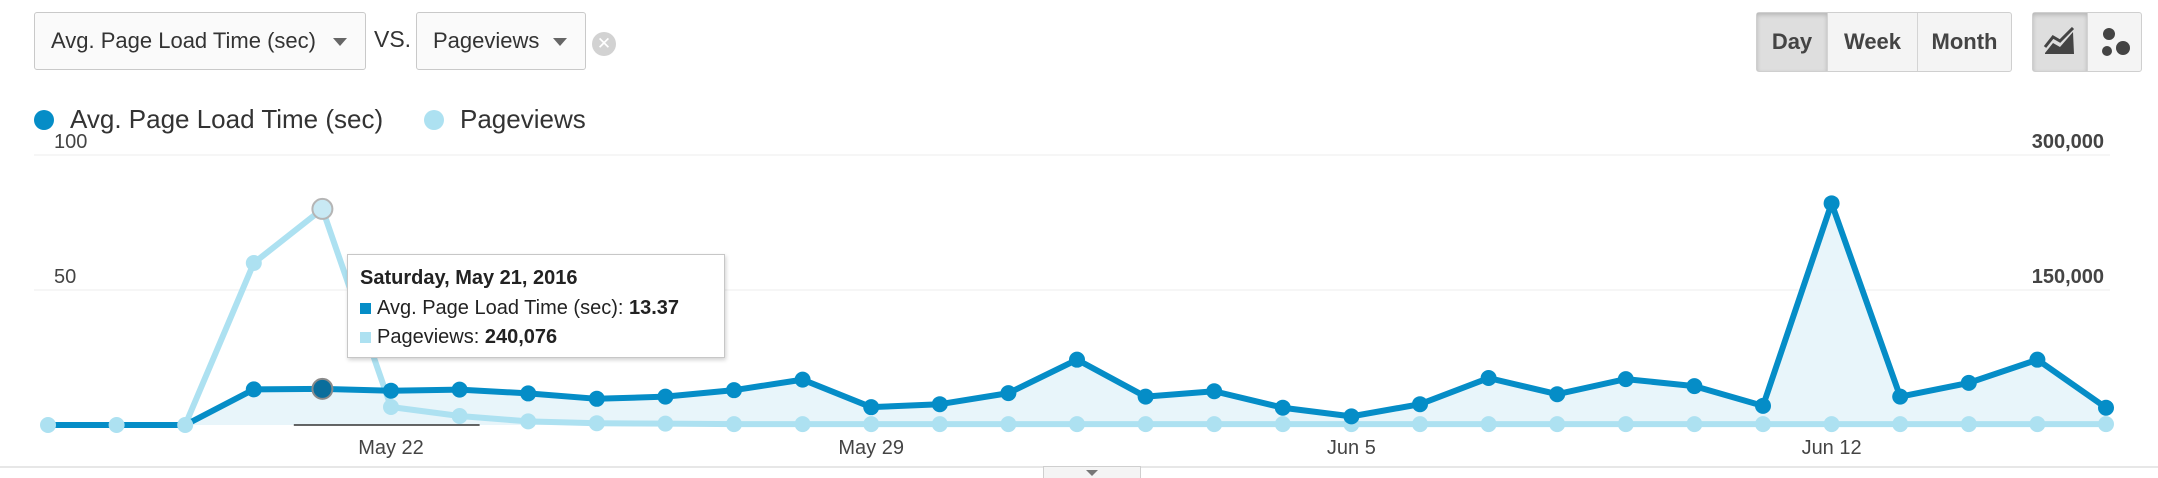  What do you see at coordinates (70, 142) in the screenshot?
I see `left-axis-tick-label: 100` at bounding box center [70, 142].